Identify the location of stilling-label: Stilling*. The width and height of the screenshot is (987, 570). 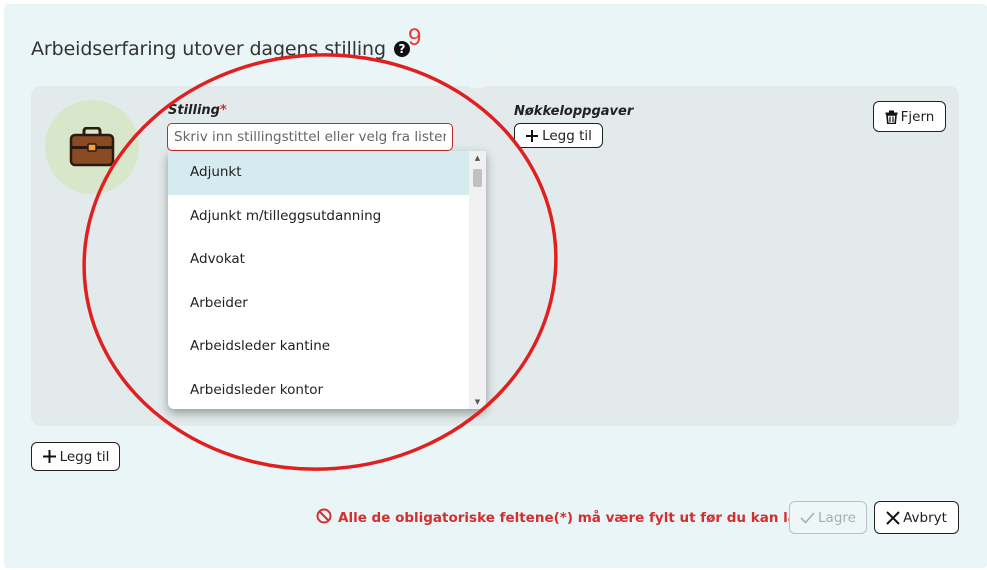
(197, 110).